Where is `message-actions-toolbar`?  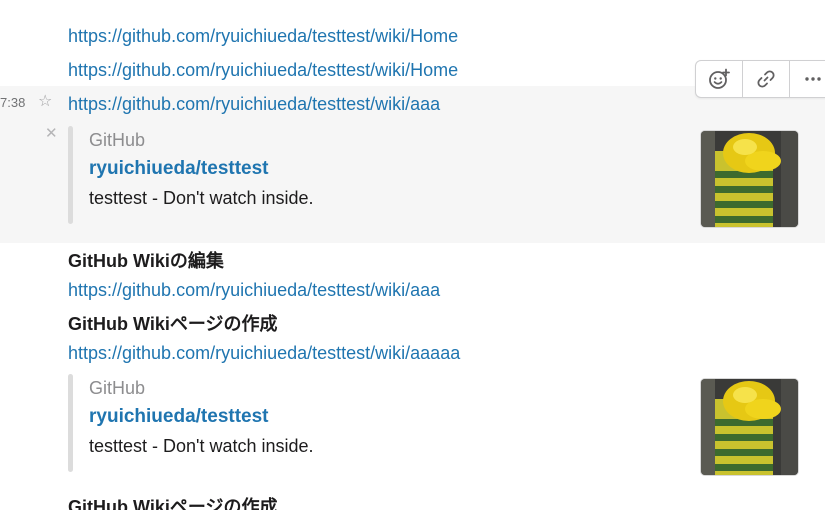 message-actions-toolbar is located at coordinates (760, 79).